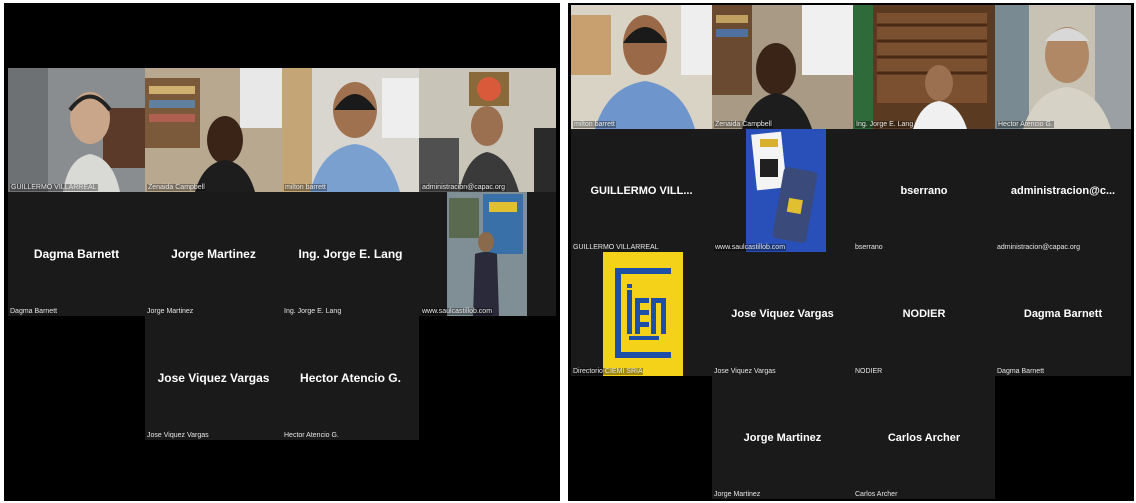 The height and width of the screenshot is (503, 1136). Describe the element at coordinates (608, 371) in the screenshot. I see `participant-name-label: Directorio CIEMI SRIA` at that location.